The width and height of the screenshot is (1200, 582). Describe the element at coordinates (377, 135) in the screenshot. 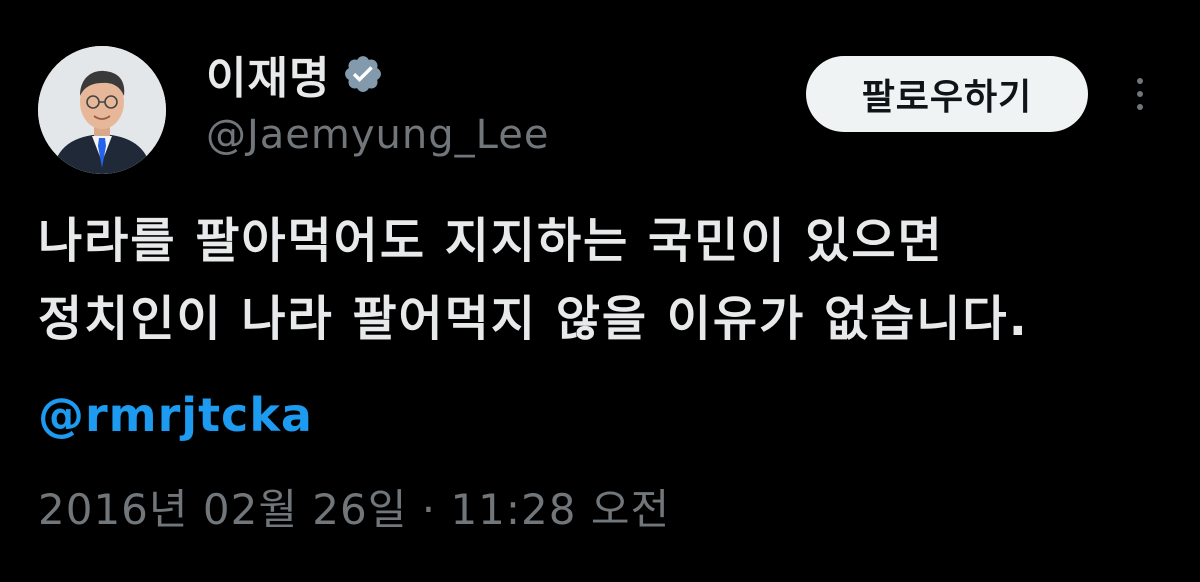

I see `author-handle: @Jaemyung_Lee` at that location.